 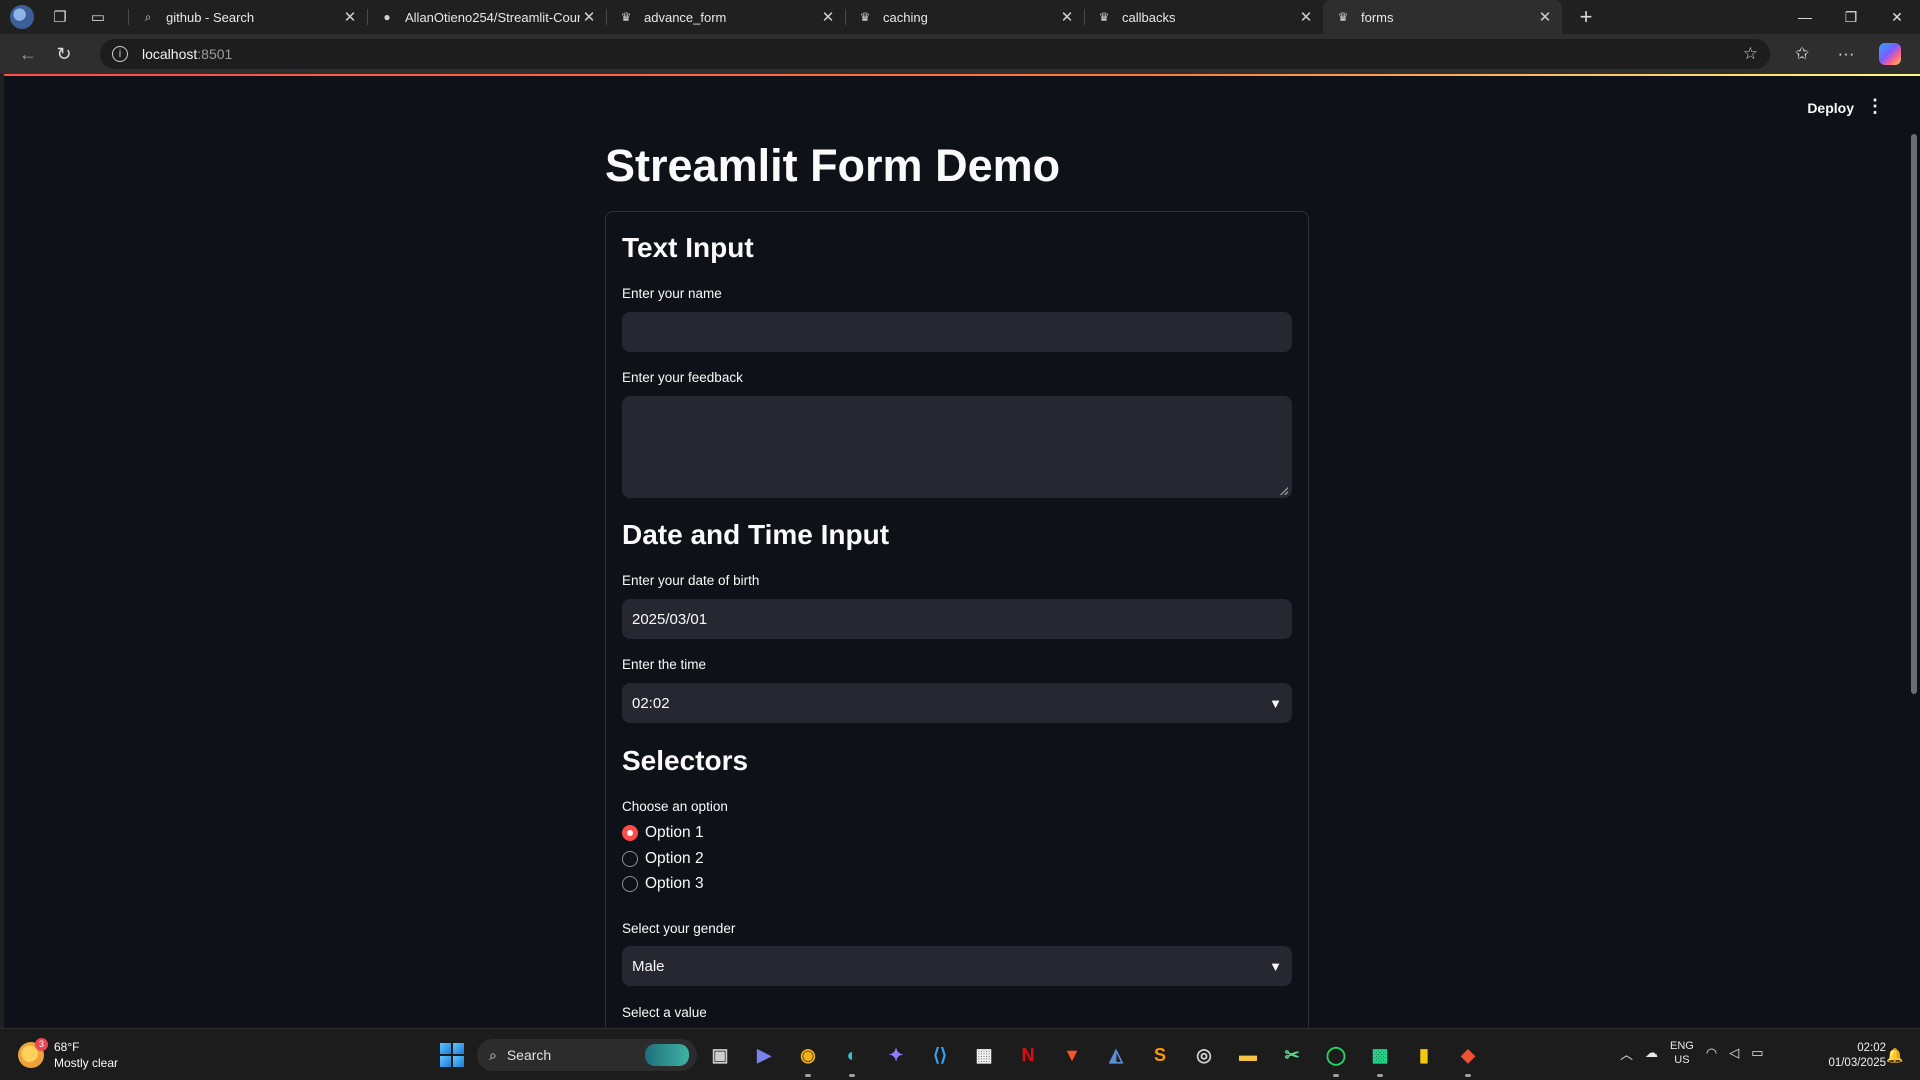 I want to click on pycharm-icon: ▩, so click(x=1380, y=1058).